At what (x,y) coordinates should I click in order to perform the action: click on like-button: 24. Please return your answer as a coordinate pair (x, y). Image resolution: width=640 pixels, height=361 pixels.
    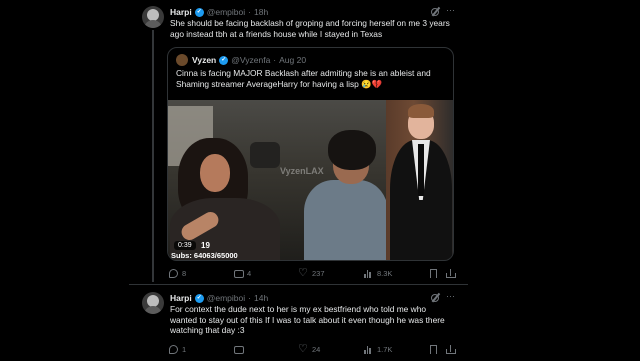
    Looking at the image, I should click on (309, 348).